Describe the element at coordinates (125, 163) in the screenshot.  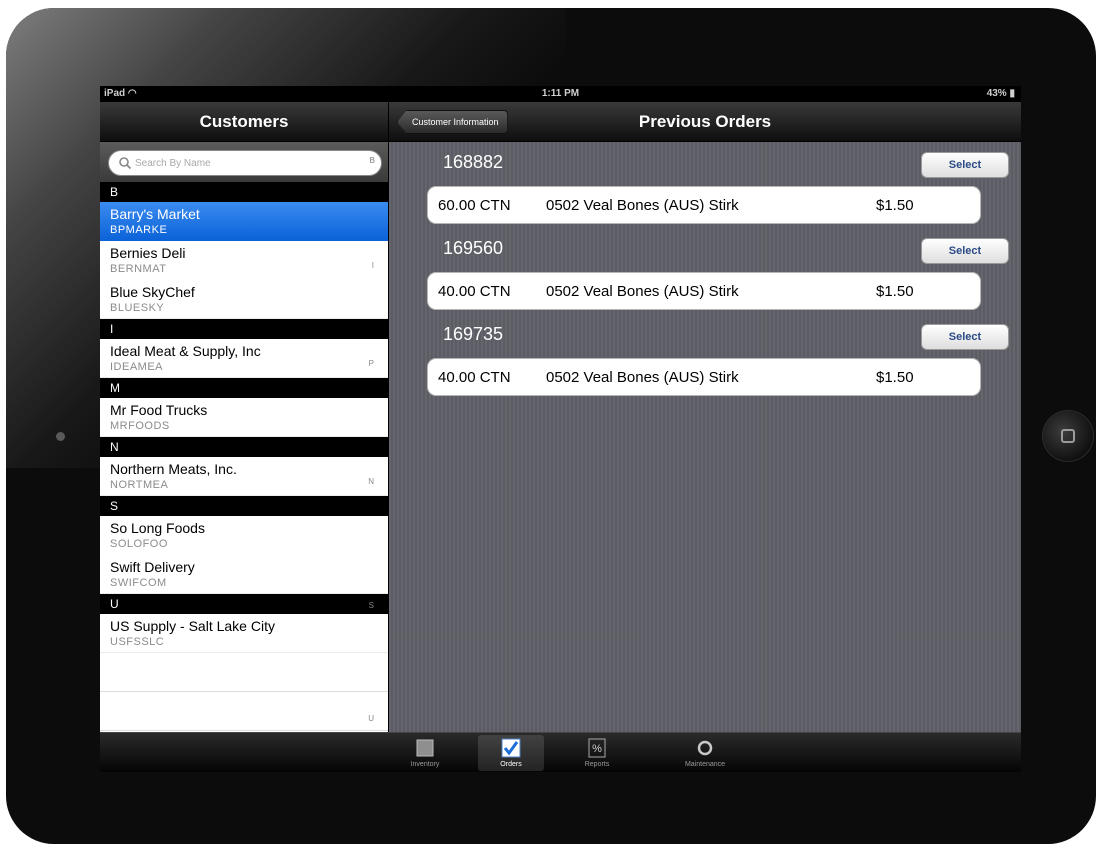
I see `search-icon` at that location.